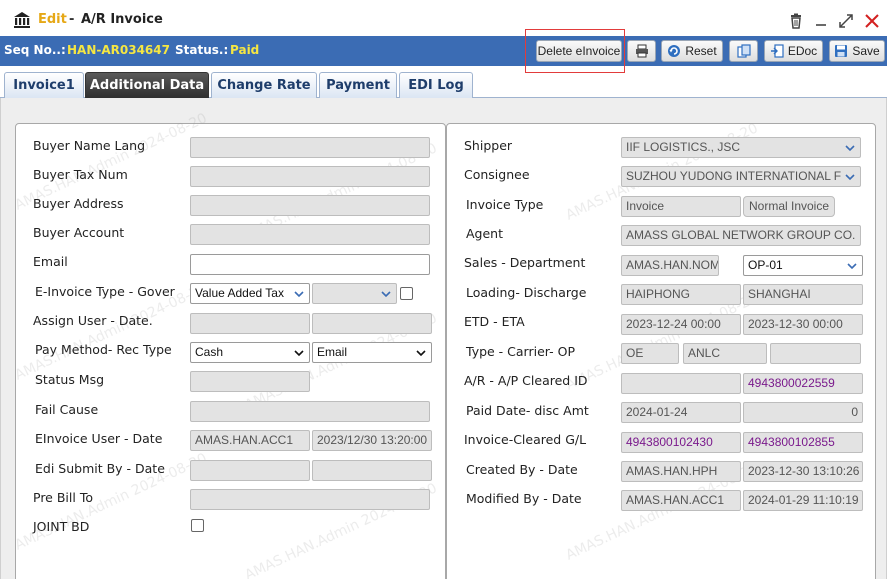 The image size is (887, 579). I want to click on close-icon, so click(872, 21).